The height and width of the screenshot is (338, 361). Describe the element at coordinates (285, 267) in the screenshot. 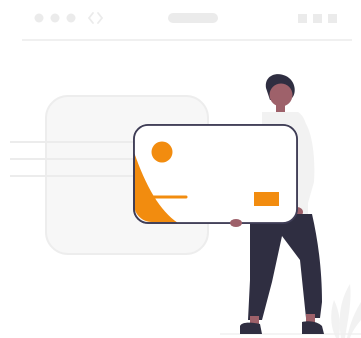

I see `person-pants` at that location.